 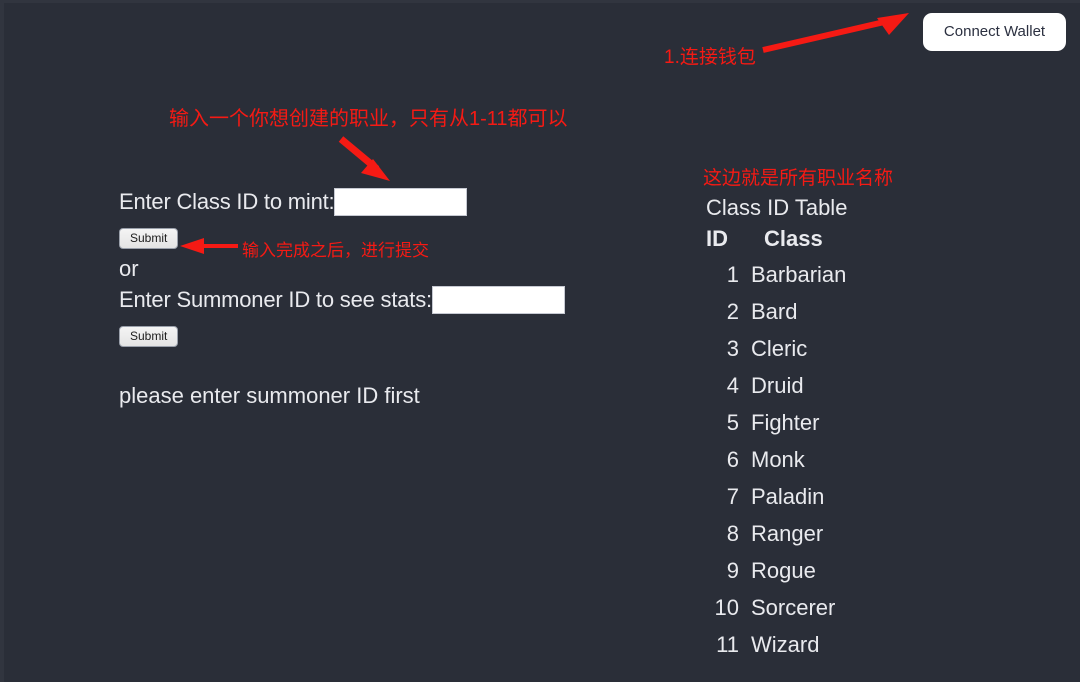 I want to click on class-table-row: 7 Paladin, so click(x=776, y=502).